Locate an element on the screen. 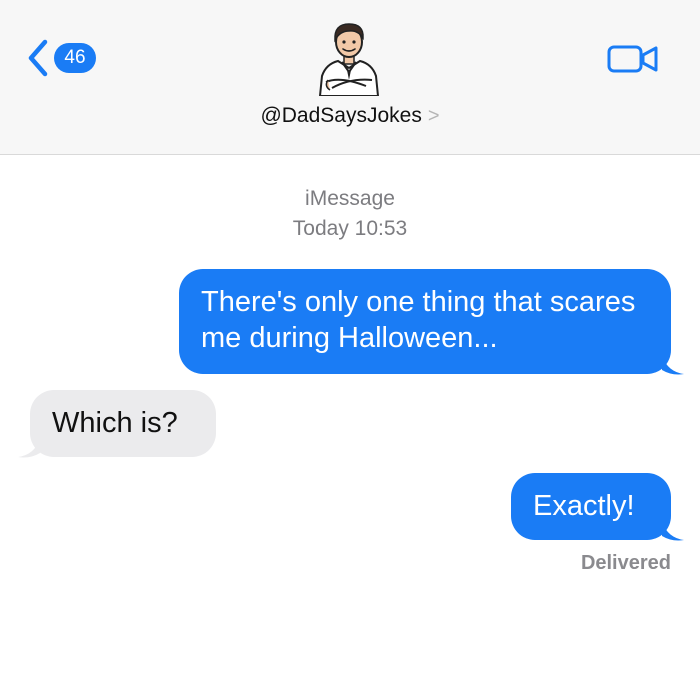 This screenshot has width=700, height=700. timestamp: Today 10:53 is located at coordinates (350, 228).